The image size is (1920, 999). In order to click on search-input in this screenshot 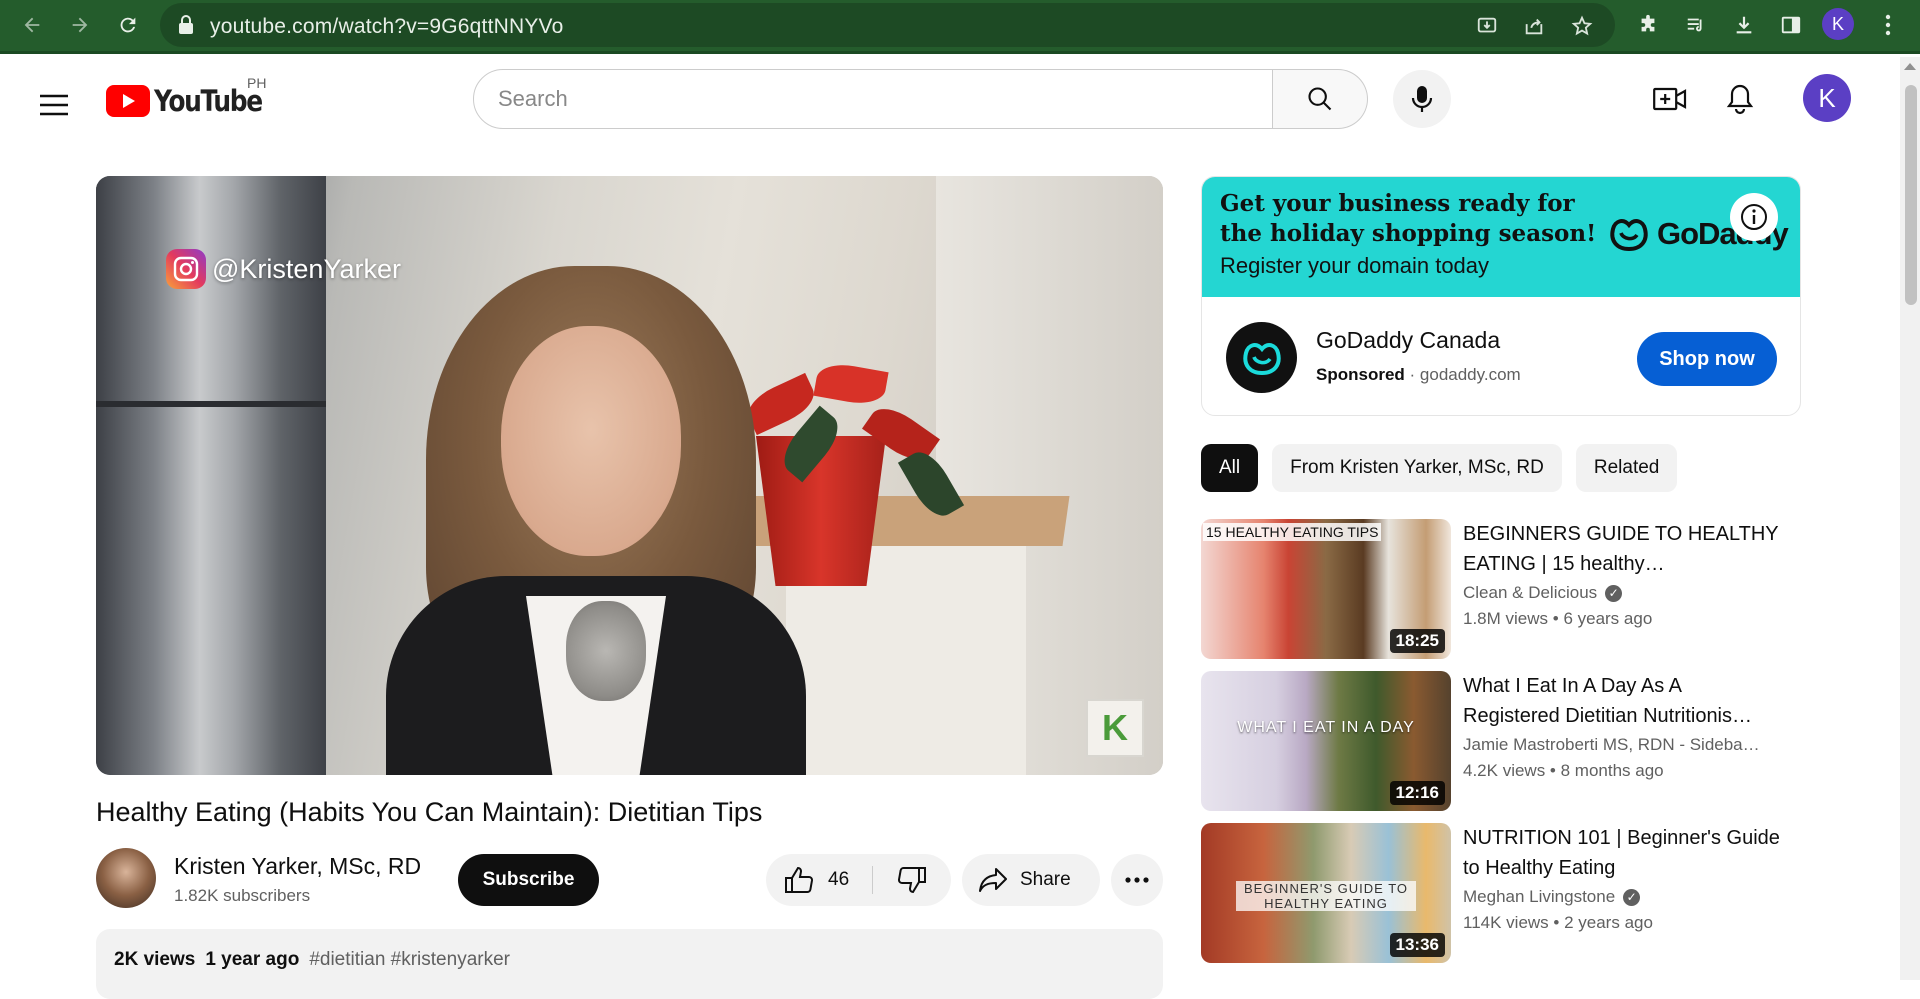, I will do `click(873, 99)`.